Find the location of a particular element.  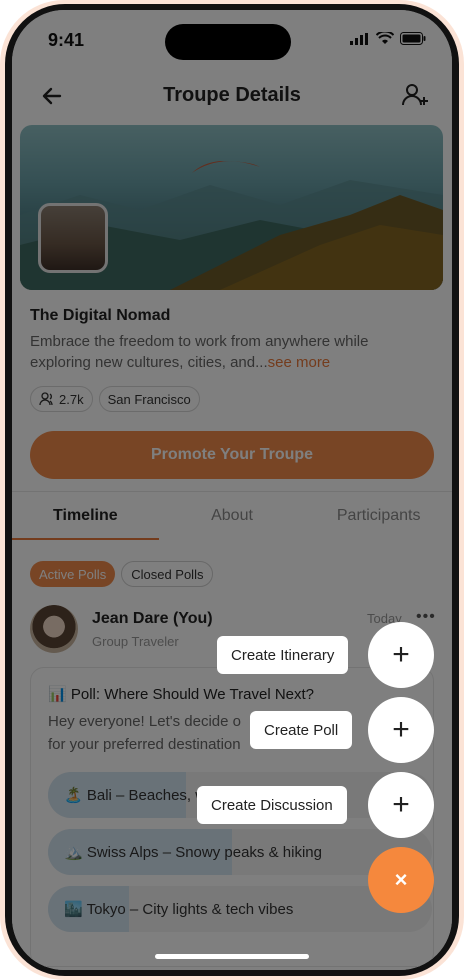

create-itinerary-button: + is located at coordinates (401, 655).